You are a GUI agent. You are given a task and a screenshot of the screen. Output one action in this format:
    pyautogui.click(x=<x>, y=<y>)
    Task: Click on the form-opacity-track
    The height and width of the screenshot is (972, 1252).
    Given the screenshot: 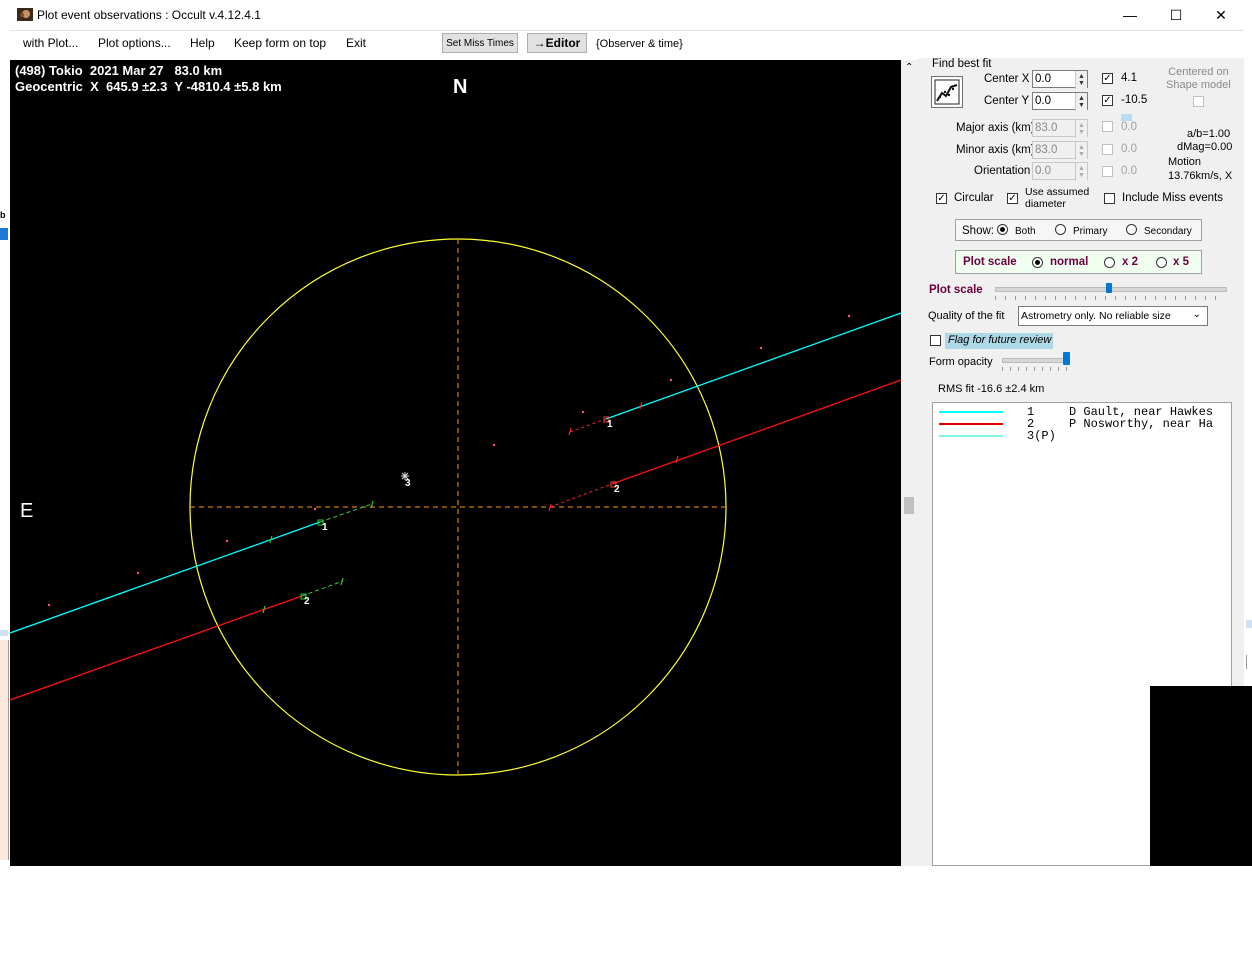 What is the action you would take?
    pyautogui.click(x=1036, y=360)
    